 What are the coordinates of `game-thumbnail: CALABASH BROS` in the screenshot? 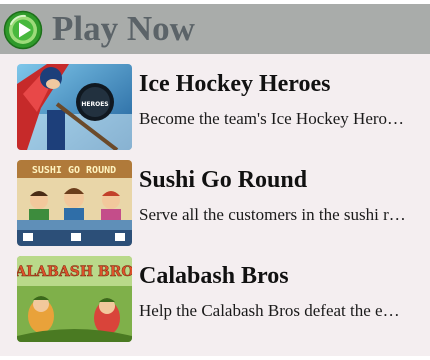 It's located at (74, 299).